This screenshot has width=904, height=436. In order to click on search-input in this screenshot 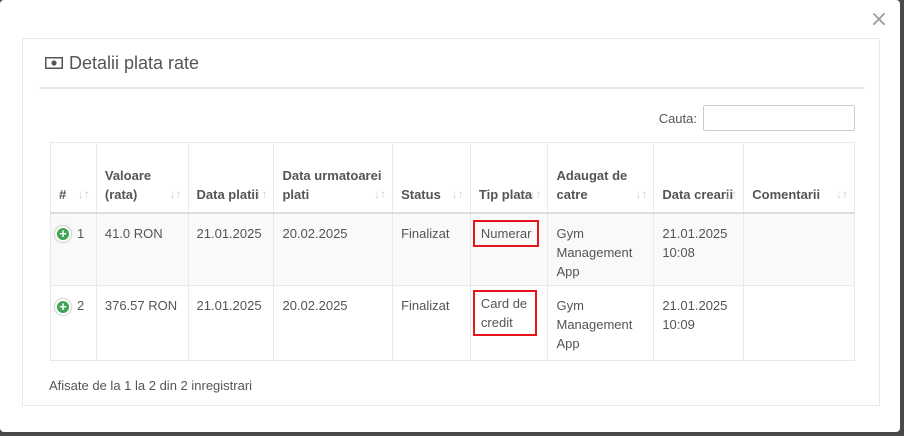, I will do `click(779, 118)`.